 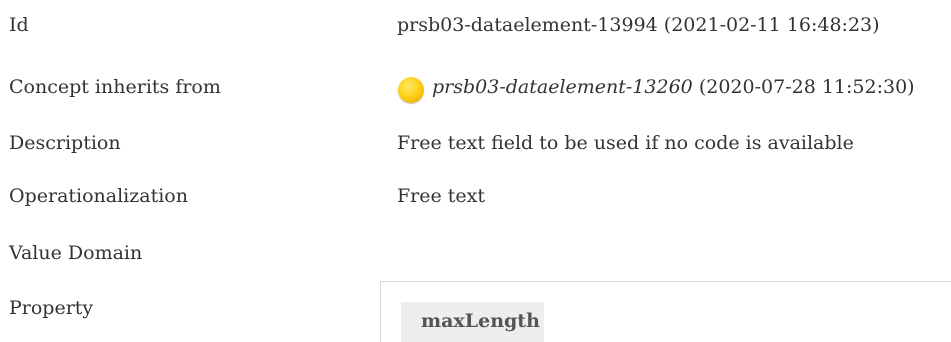 I want to click on property-chip: maxLength, so click(x=472, y=322).